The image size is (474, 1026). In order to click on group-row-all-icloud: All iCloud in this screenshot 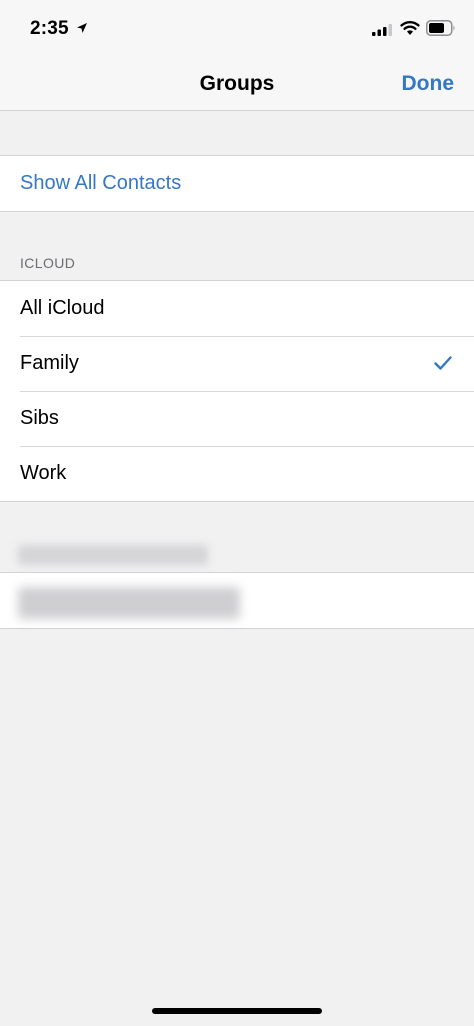, I will do `click(237, 308)`.